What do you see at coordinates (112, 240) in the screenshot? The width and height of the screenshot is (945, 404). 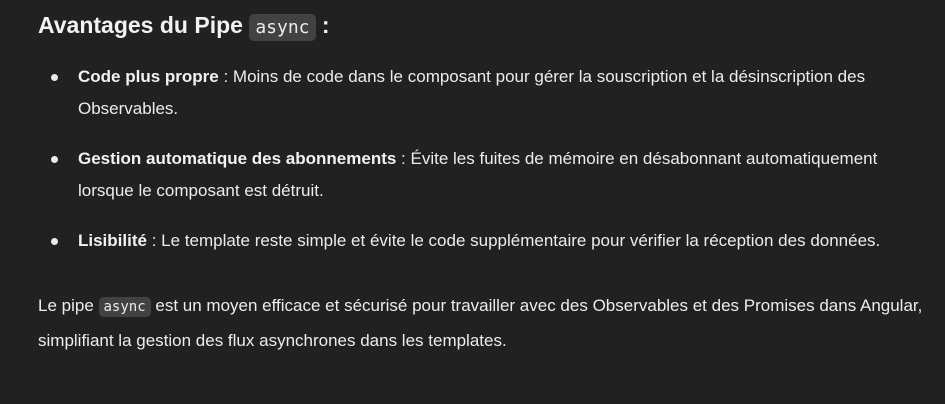 I see `list-item-term: Lisibilité` at bounding box center [112, 240].